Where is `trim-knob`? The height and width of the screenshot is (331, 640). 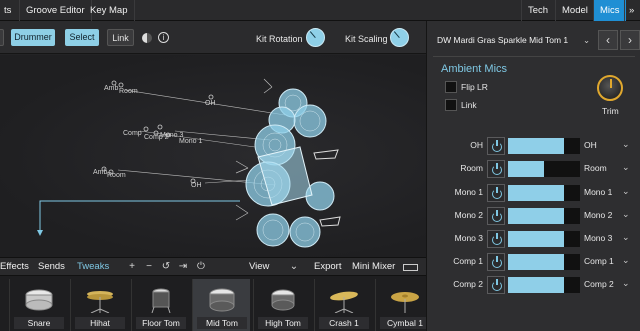
trim-knob is located at coordinates (610, 88).